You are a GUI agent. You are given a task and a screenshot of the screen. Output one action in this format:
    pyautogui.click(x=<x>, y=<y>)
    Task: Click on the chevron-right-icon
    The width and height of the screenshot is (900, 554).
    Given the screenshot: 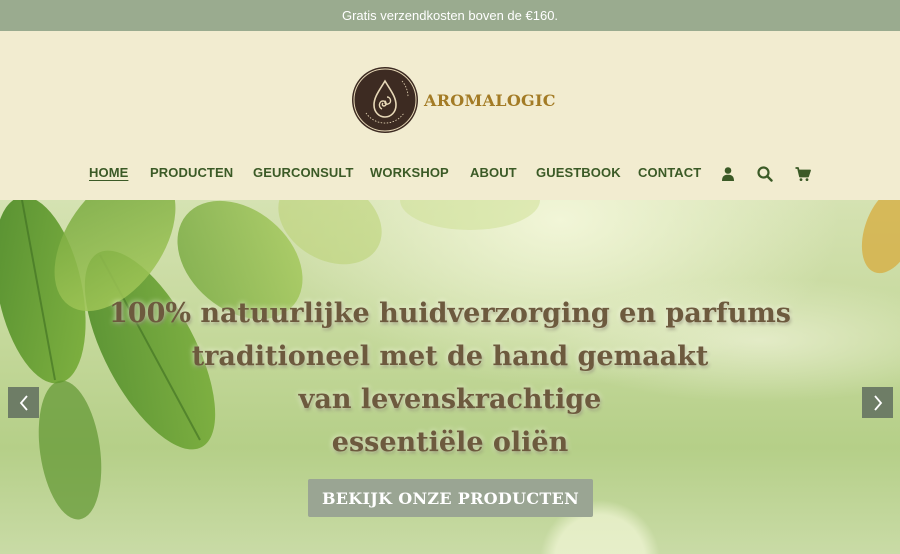 What is the action you would take?
    pyautogui.click(x=877, y=402)
    